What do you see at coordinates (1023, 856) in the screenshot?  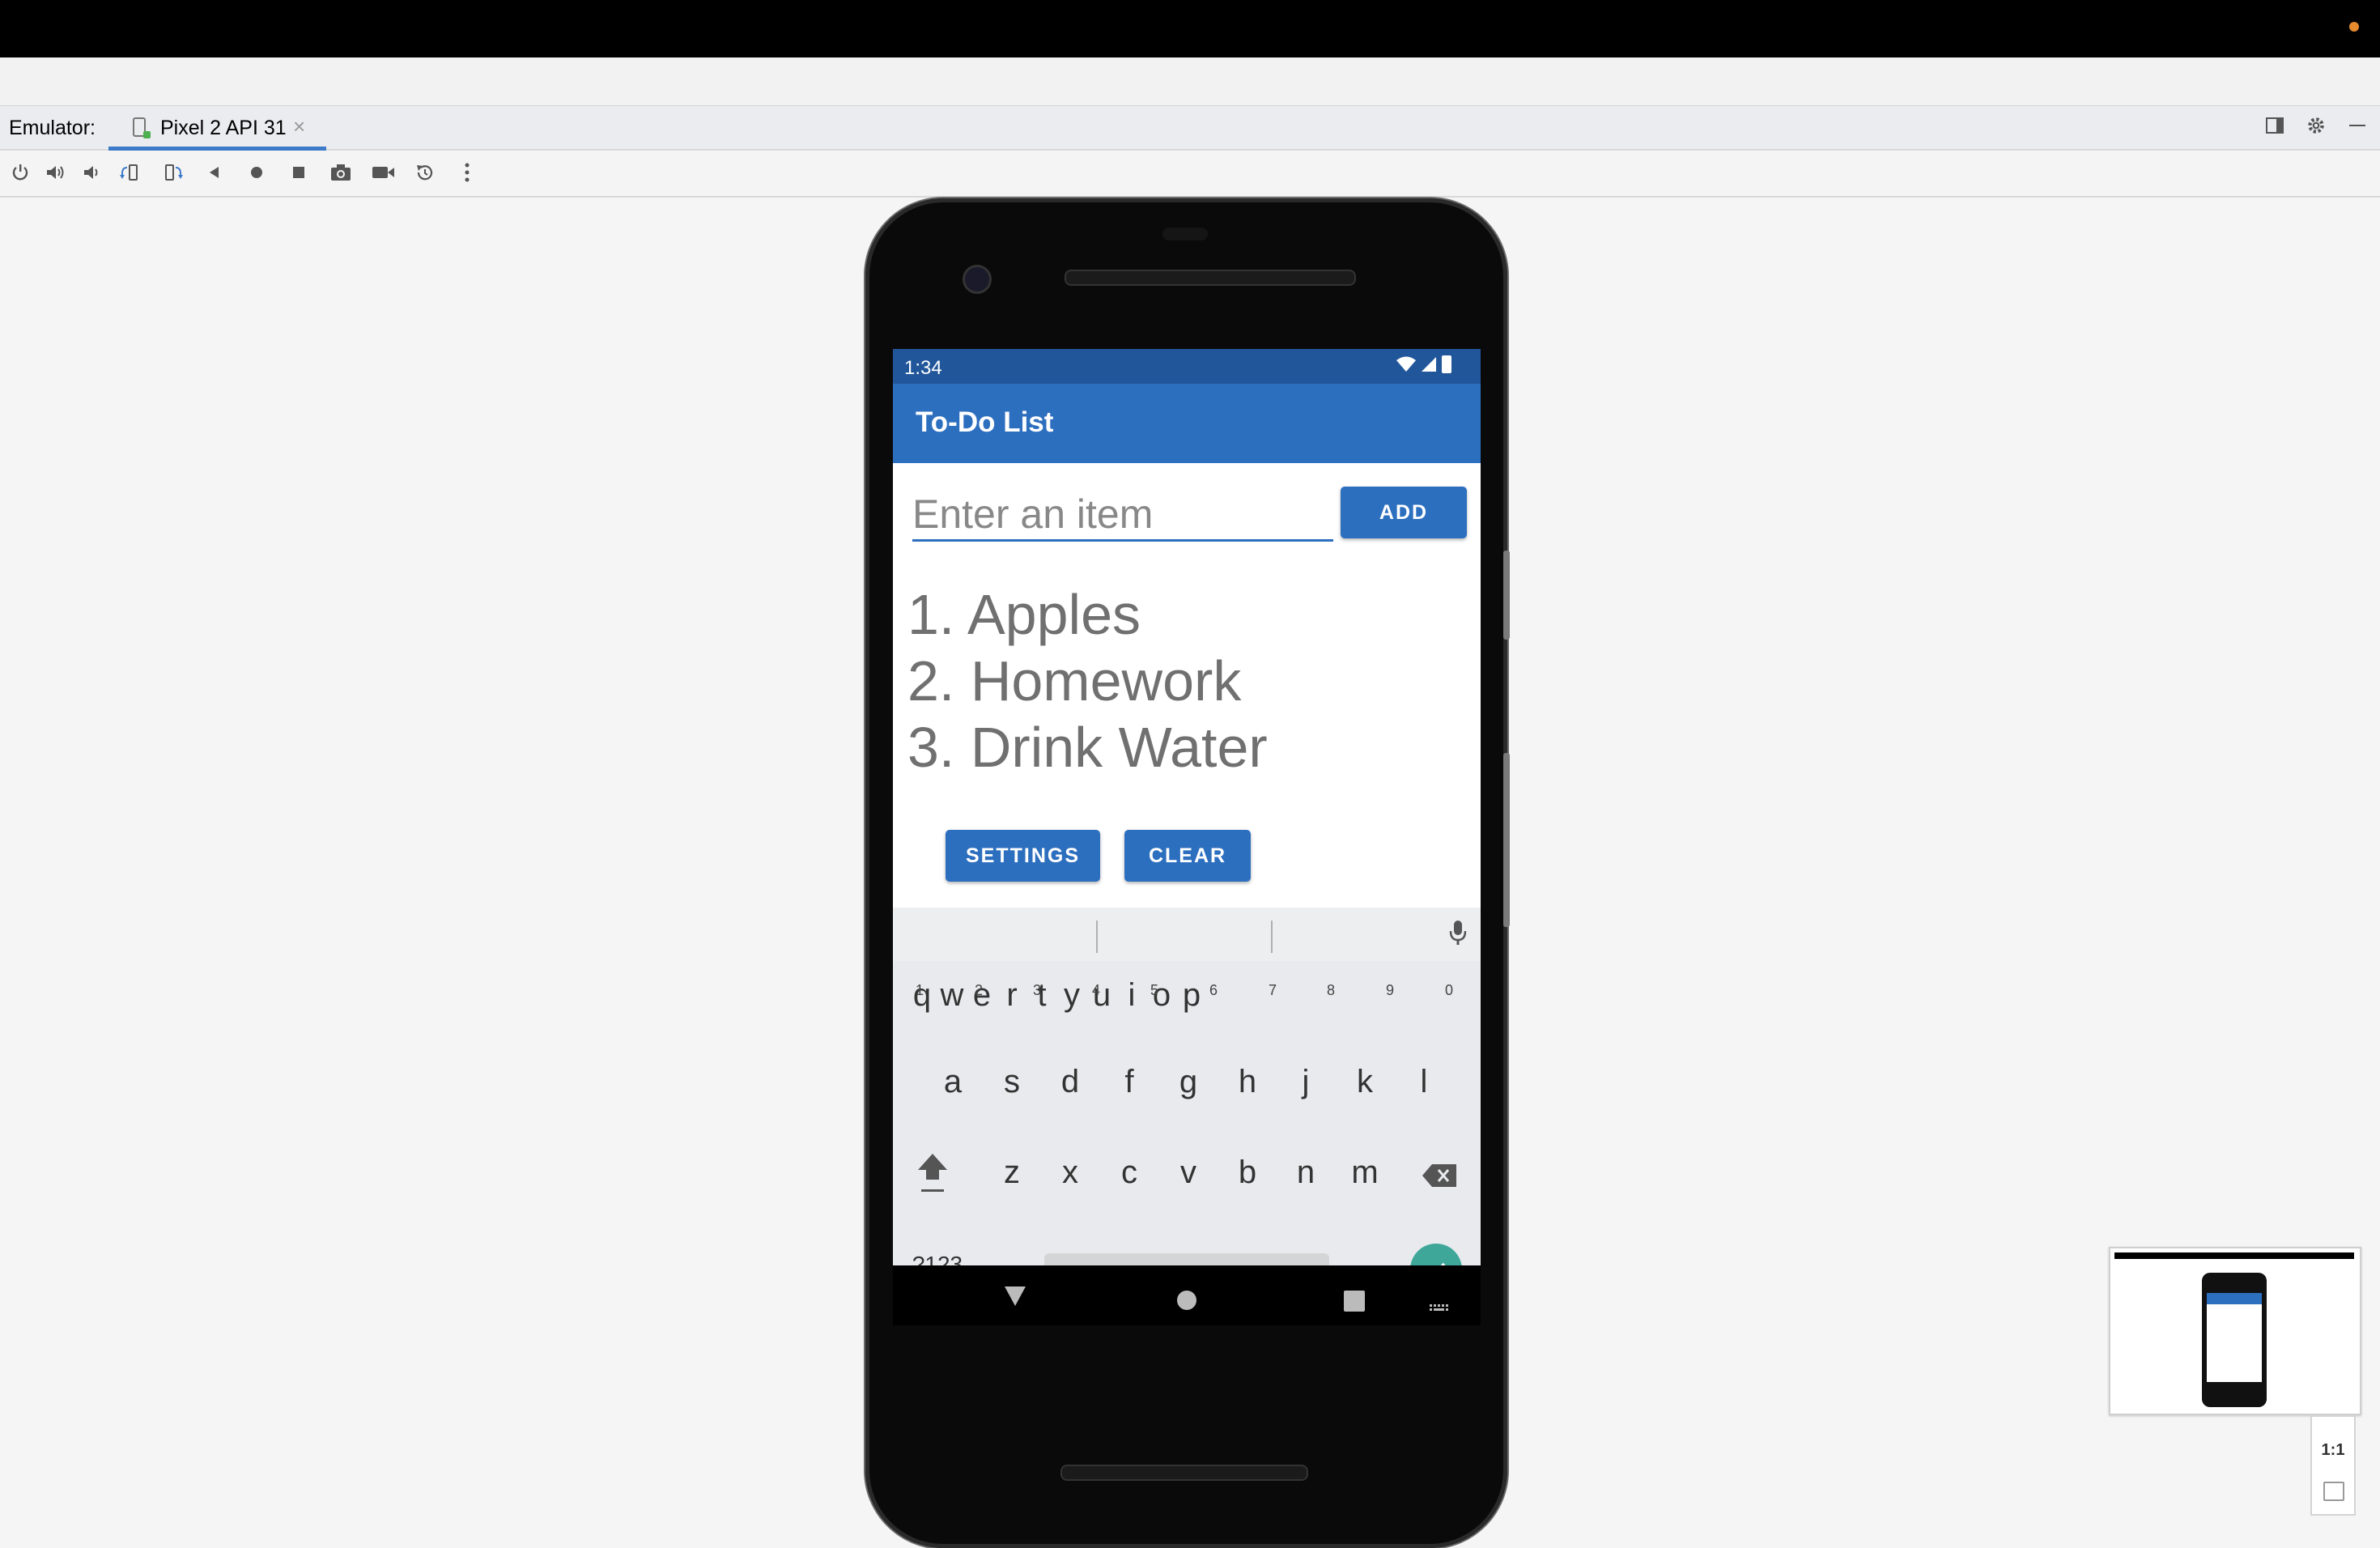 I see `settings-button: SETTINGS` at bounding box center [1023, 856].